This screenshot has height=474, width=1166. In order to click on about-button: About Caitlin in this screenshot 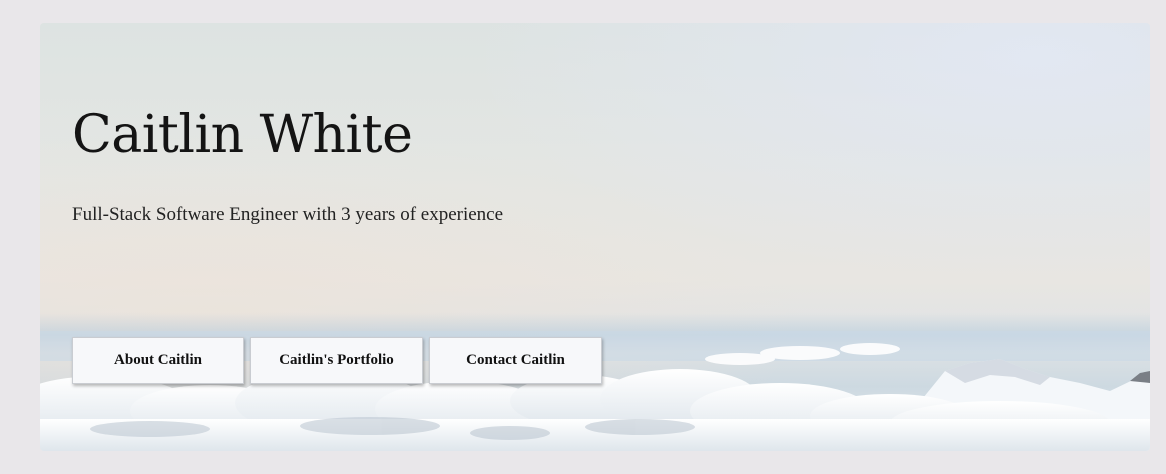, I will do `click(158, 360)`.